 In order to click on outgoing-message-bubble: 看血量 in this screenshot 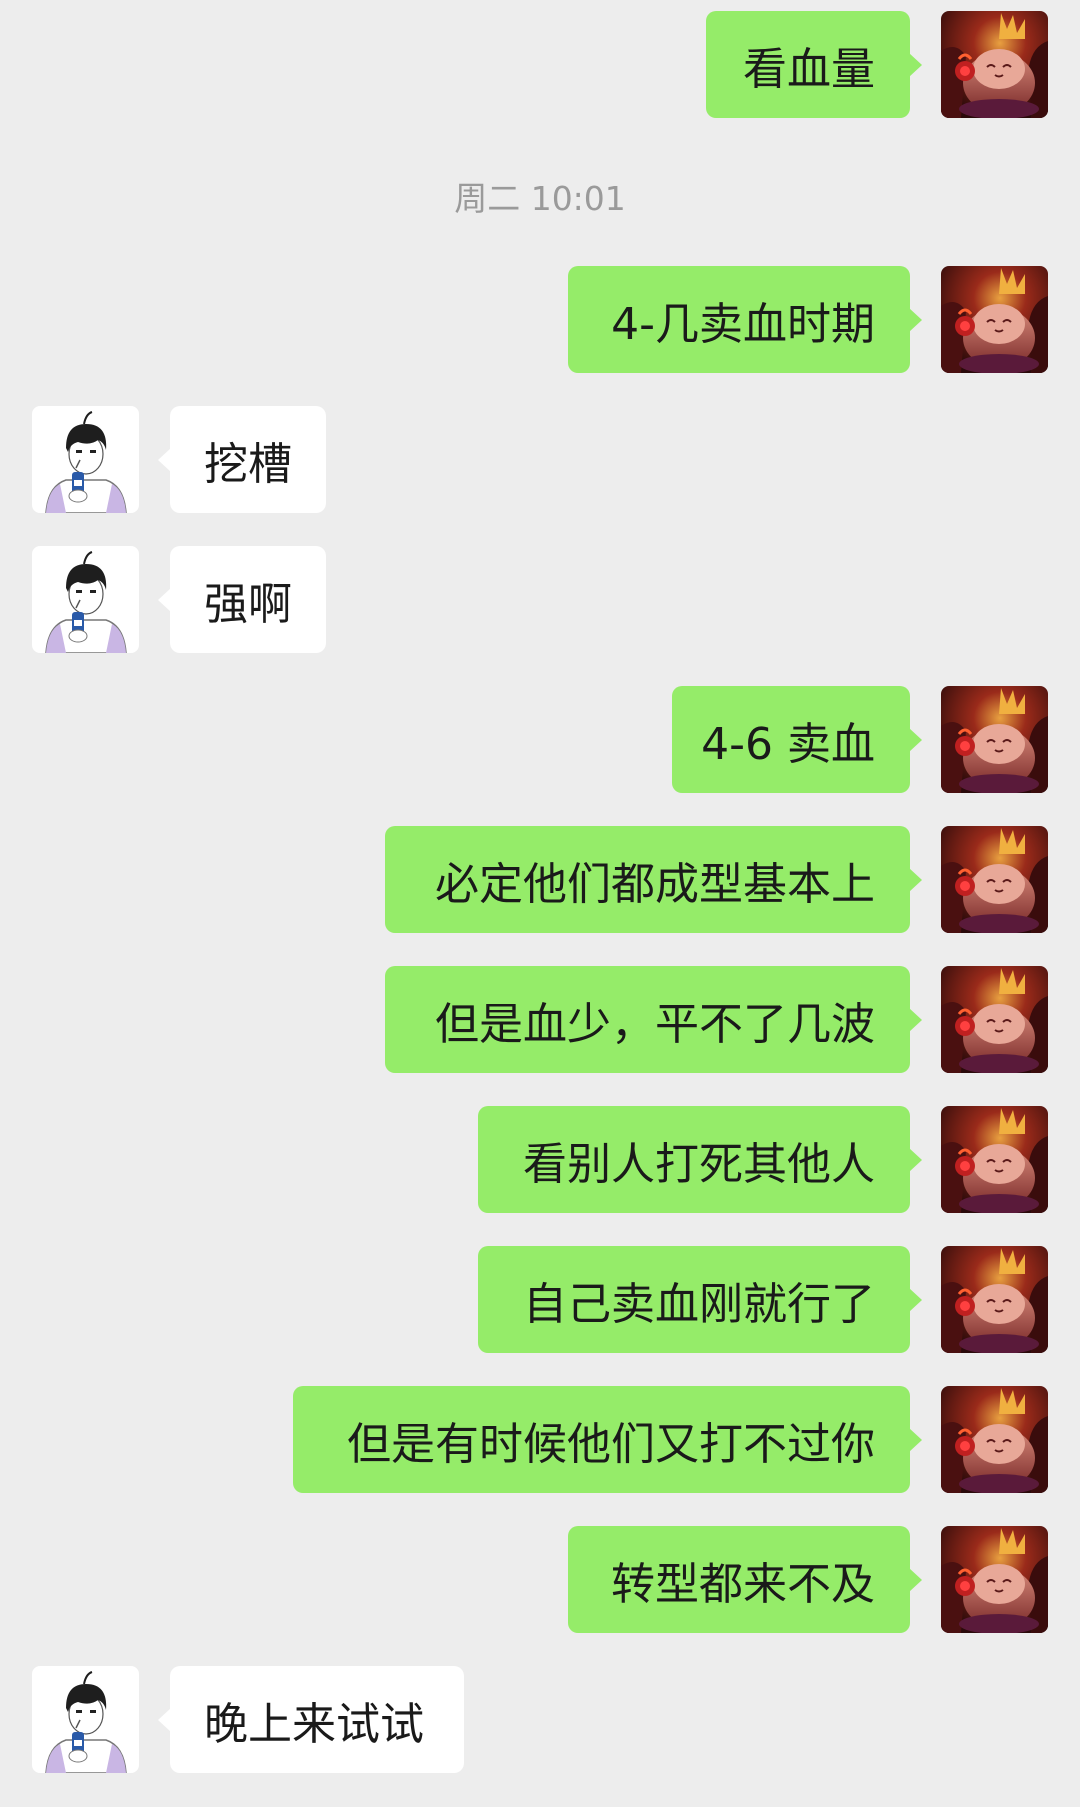, I will do `click(814, 64)`.